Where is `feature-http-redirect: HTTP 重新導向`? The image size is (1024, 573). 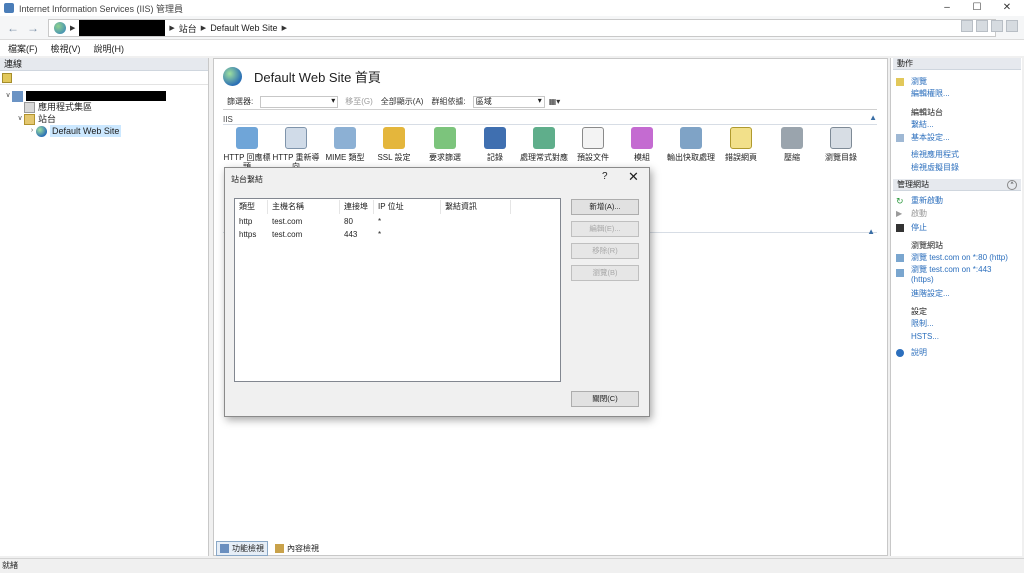
feature-http-redirect: HTTP 重新導向 is located at coordinates (296, 148).